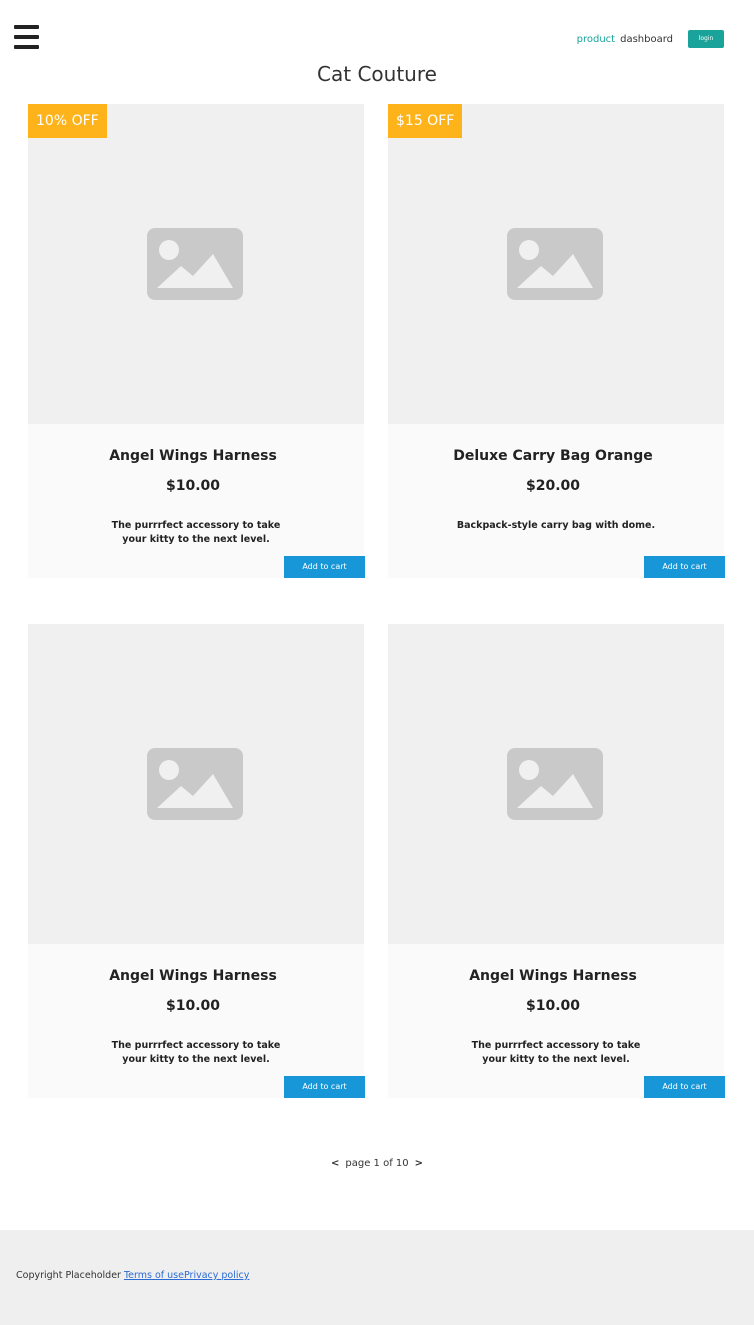 The height and width of the screenshot is (1325, 754). What do you see at coordinates (335, 1163) in the screenshot?
I see `prev-page-button: <` at bounding box center [335, 1163].